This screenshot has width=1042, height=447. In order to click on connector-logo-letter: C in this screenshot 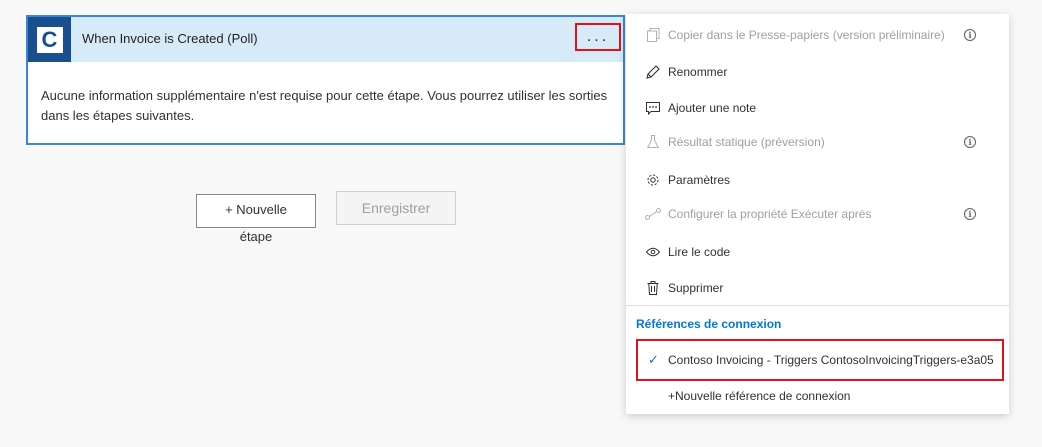, I will do `click(49, 39)`.